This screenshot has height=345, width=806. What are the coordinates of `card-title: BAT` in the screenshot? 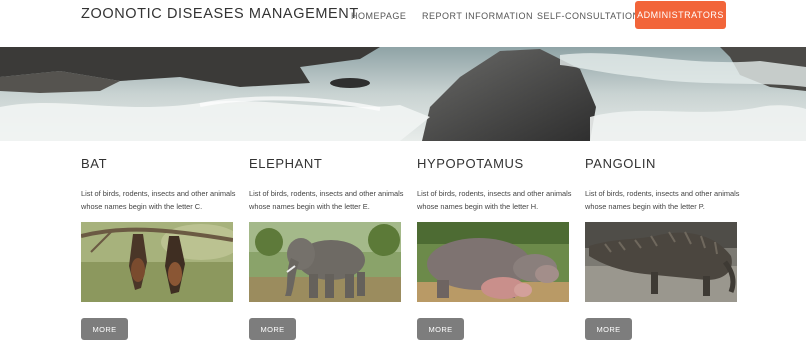 It's located at (94, 163).